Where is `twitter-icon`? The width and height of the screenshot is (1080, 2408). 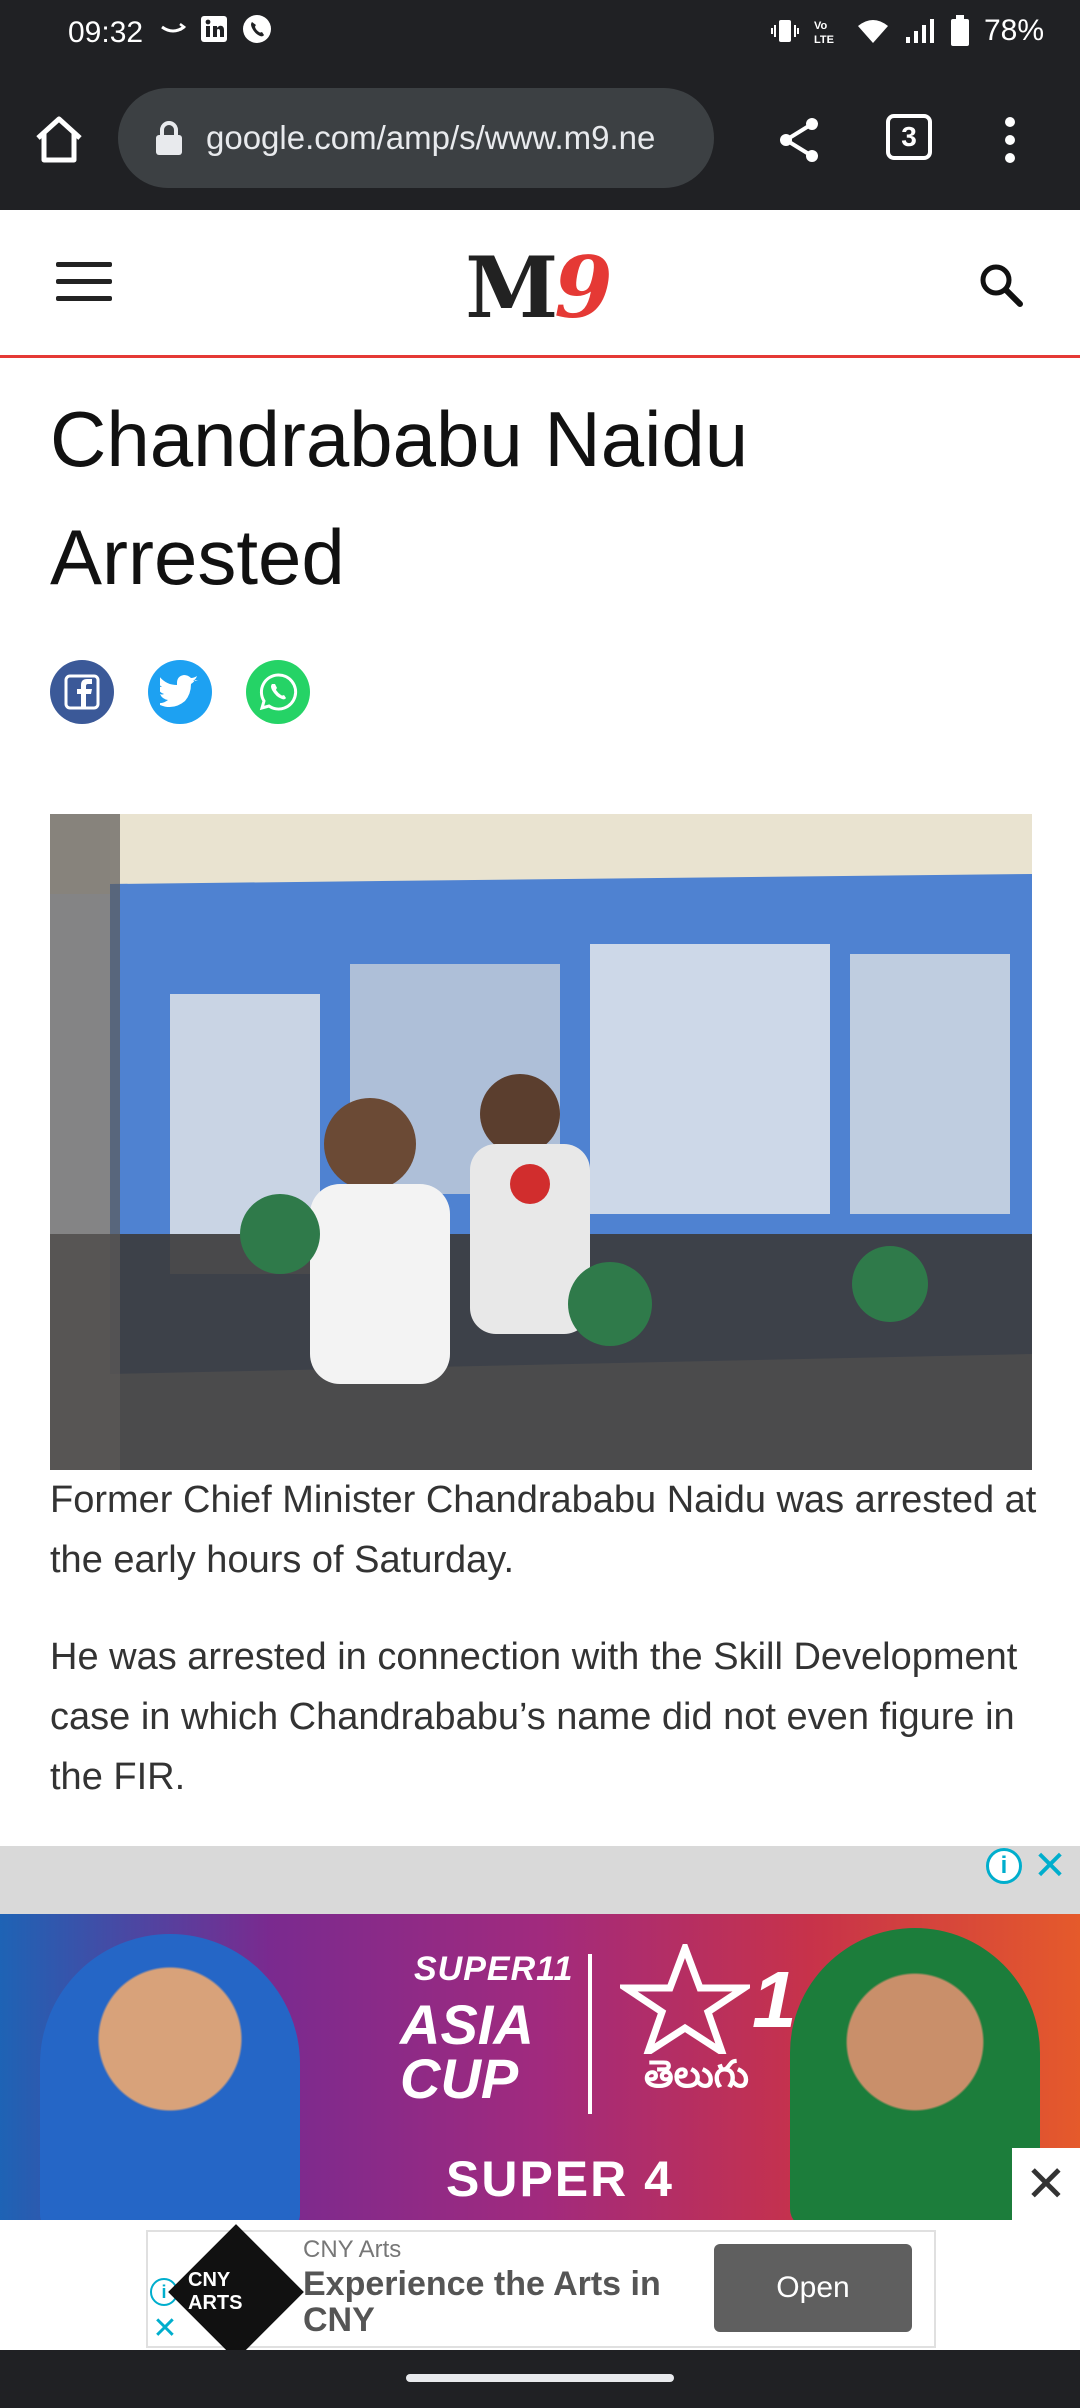
twitter-icon is located at coordinates (179, 691).